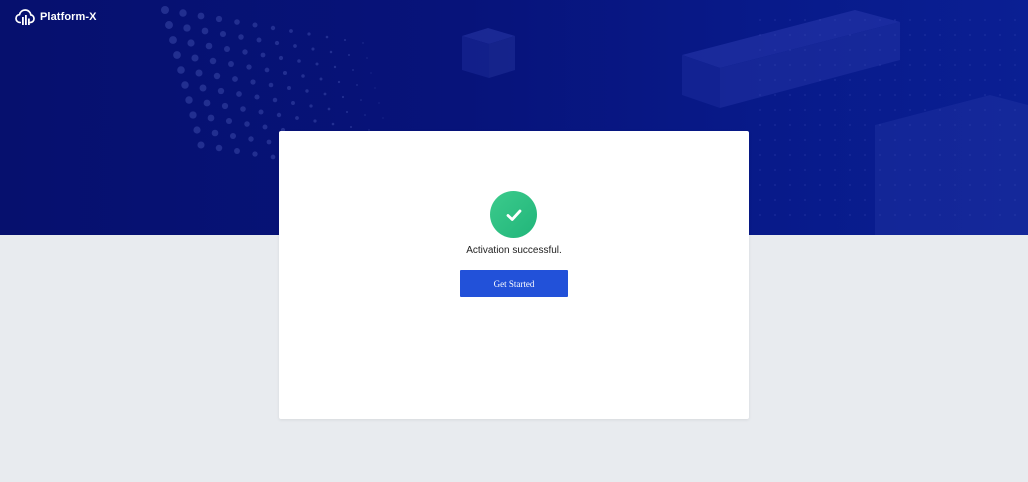 Image resolution: width=1028 pixels, height=482 pixels. Describe the element at coordinates (514, 250) in the screenshot. I see `activation-message: Activation successful.` at that location.